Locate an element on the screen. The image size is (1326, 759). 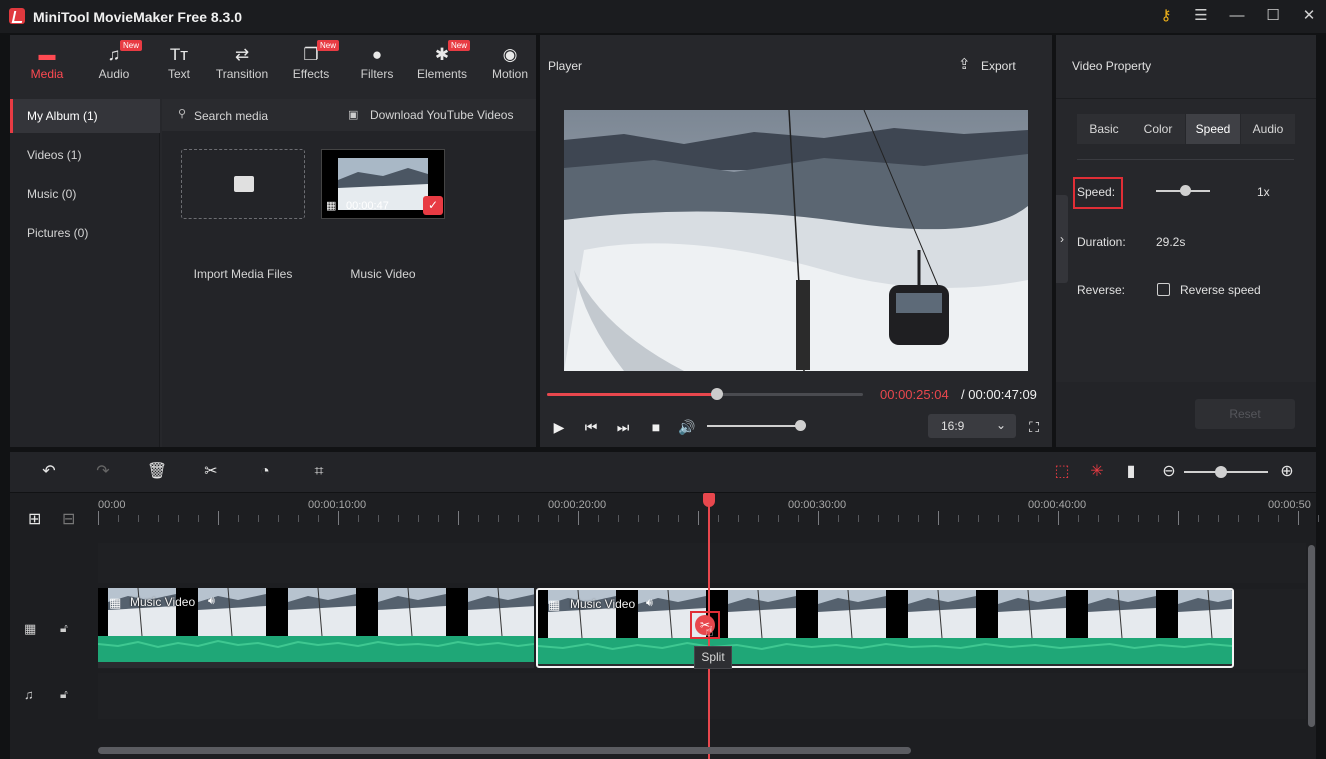
maximize-button: ☐ is located at coordinates (1273, 16).